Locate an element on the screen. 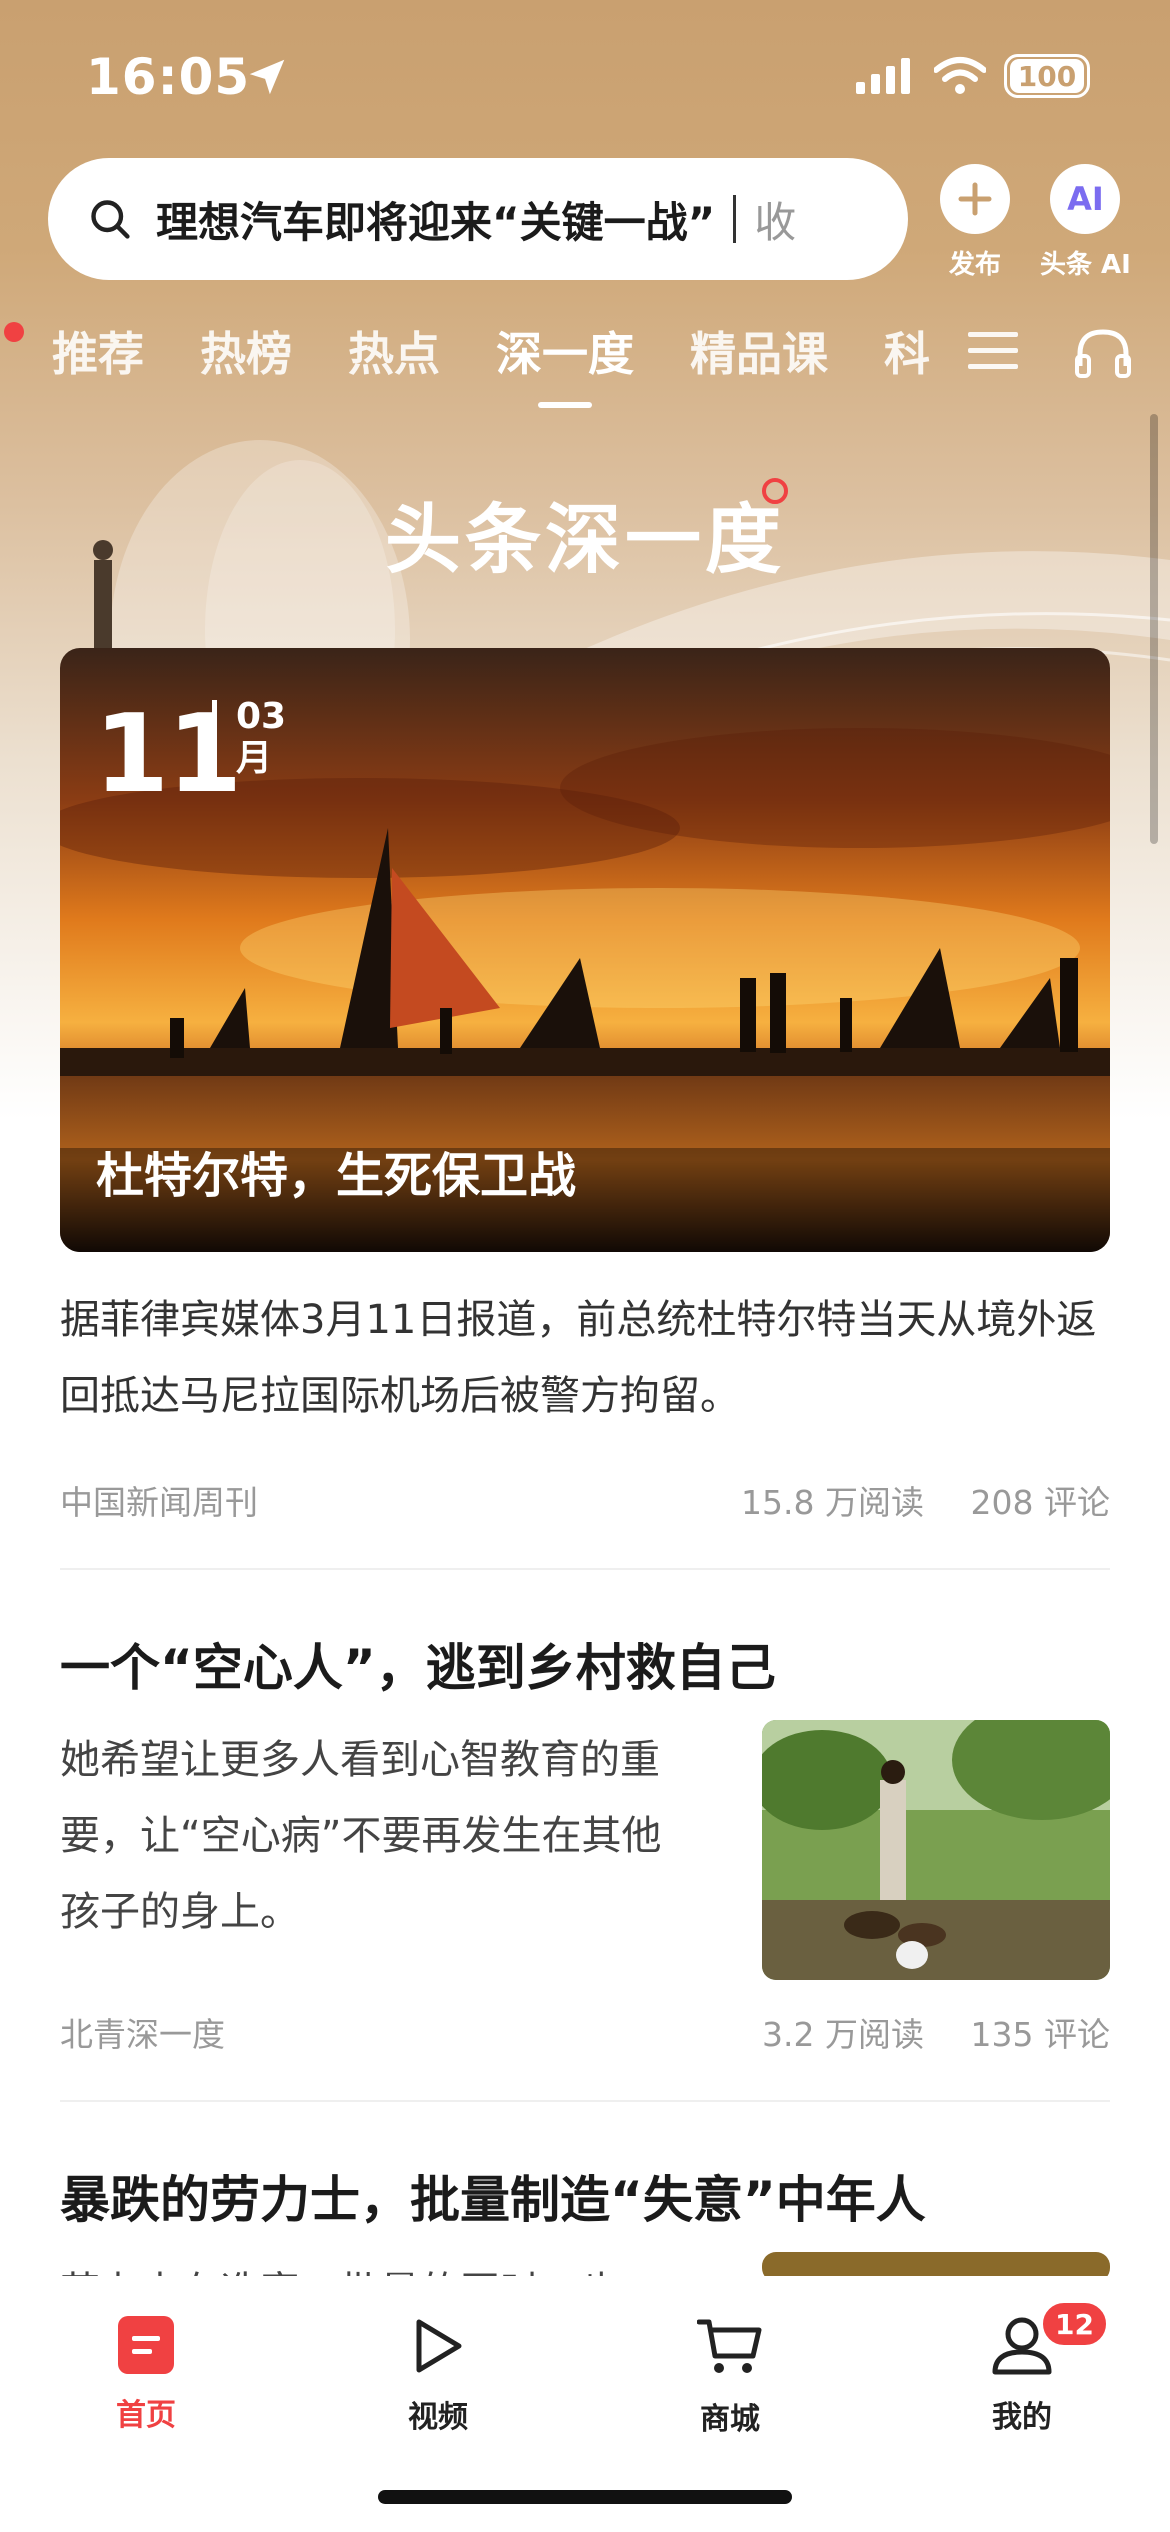 The image size is (1170, 2532). tab-deep-label: 深一度 is located at coordinates (565, 354).